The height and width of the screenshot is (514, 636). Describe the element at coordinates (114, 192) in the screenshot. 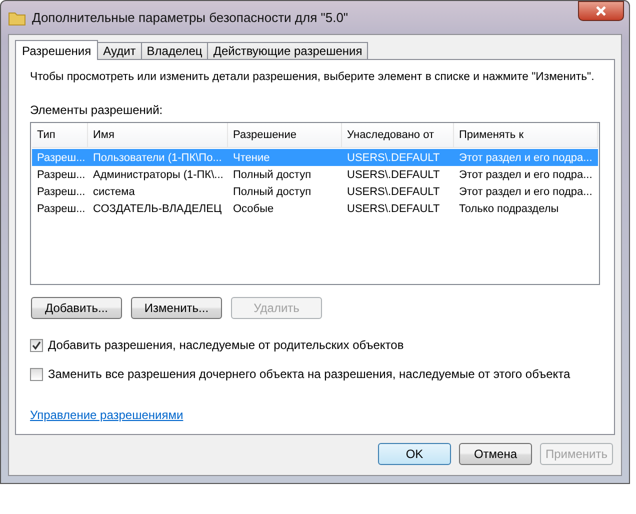

I see `table-cell-text: система` at that location.